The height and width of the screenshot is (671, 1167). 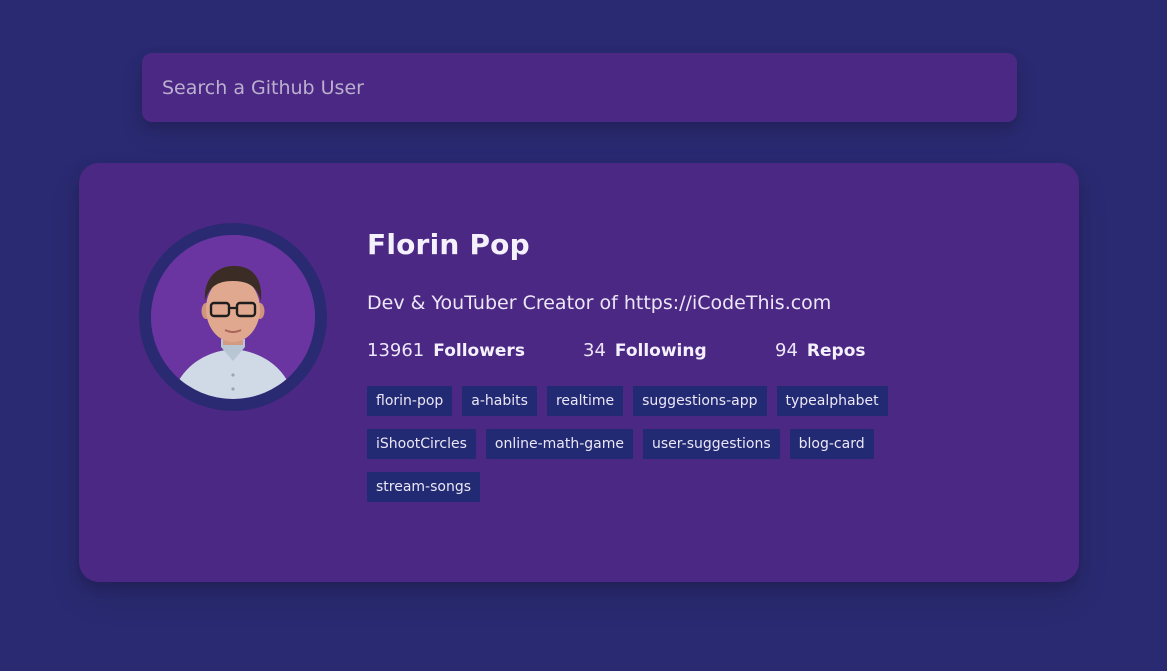 What do you see at coordinates (832, 401) in the screenshot?
I see `repo-link: typealphabet` at bounding box center [832, 401].